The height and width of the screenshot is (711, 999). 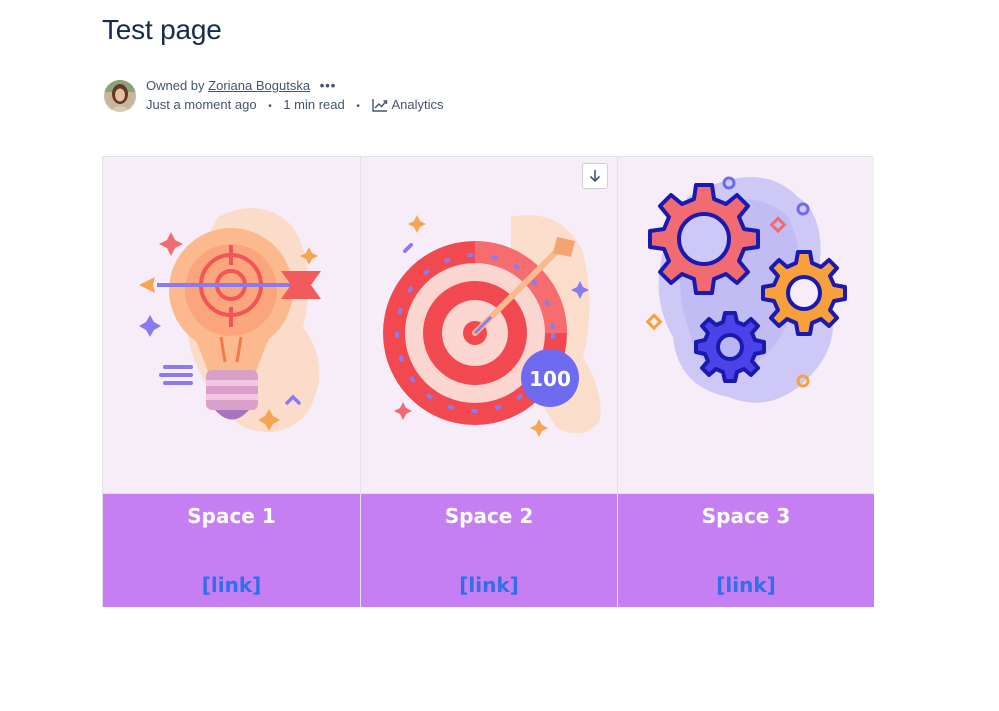 What do you see at coordinates (230, 320) in the screenshot?
I see `lightbulb-target-icon` at bounding box center [230, 320].